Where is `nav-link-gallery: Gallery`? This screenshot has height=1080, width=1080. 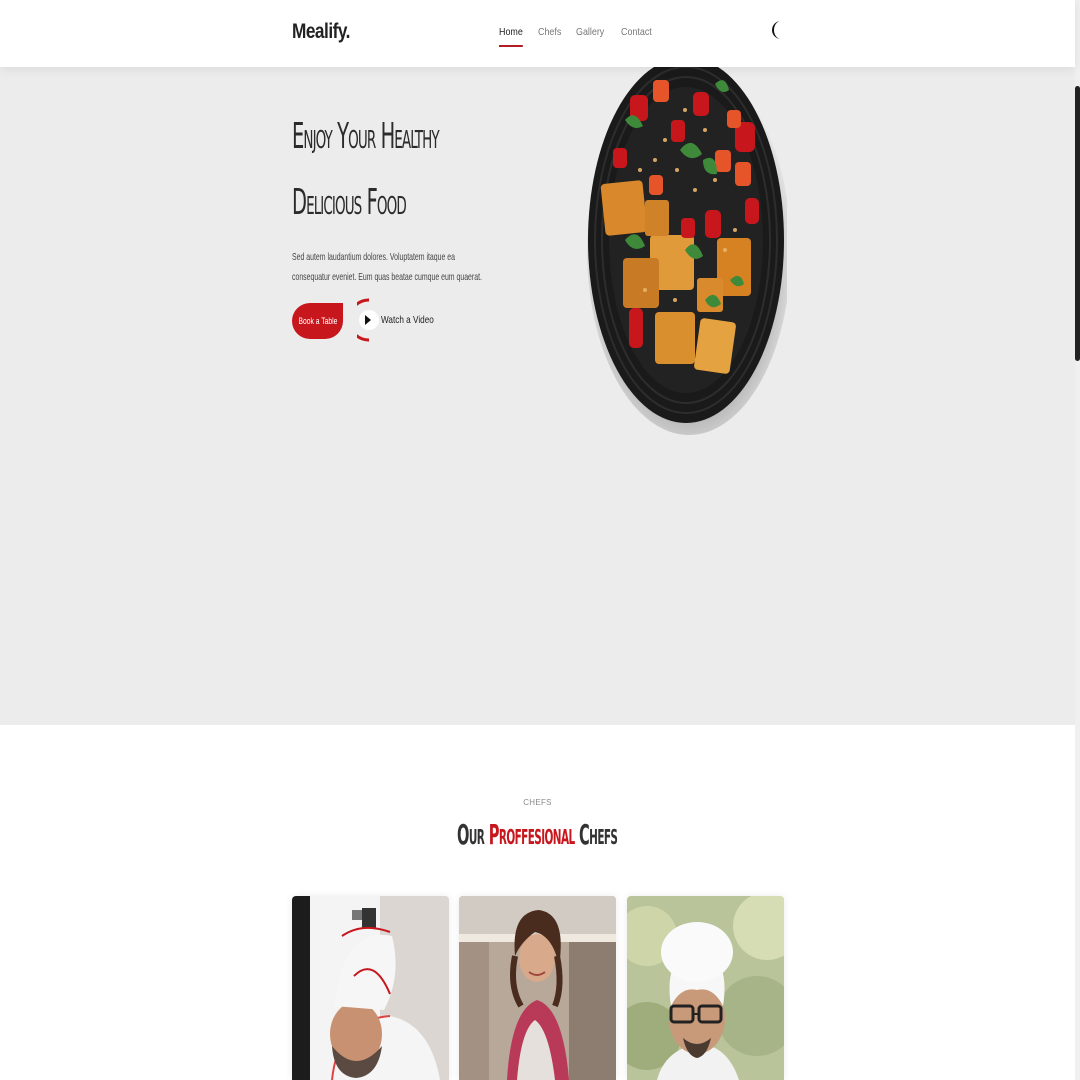 nav-link-gallery: Gallery is located at coordinates (590, 36).